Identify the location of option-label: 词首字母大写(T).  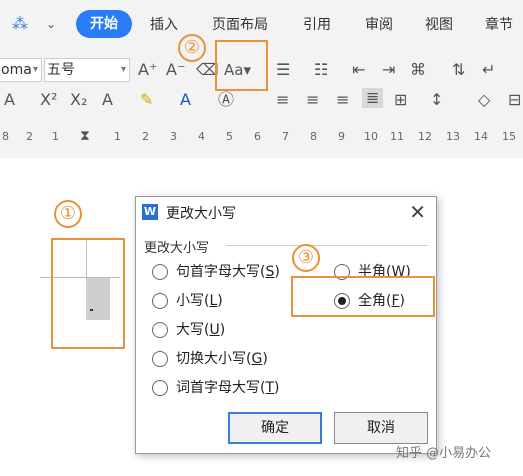
(228, 388).